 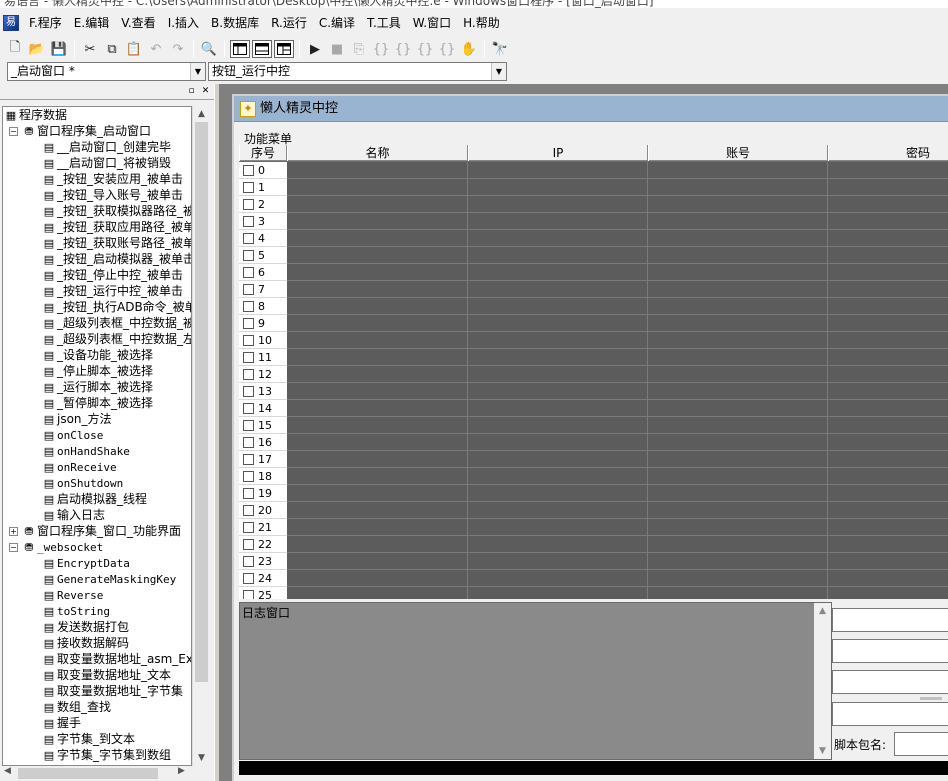 I want to click on table-row: 17, so click(x=593, y=459).